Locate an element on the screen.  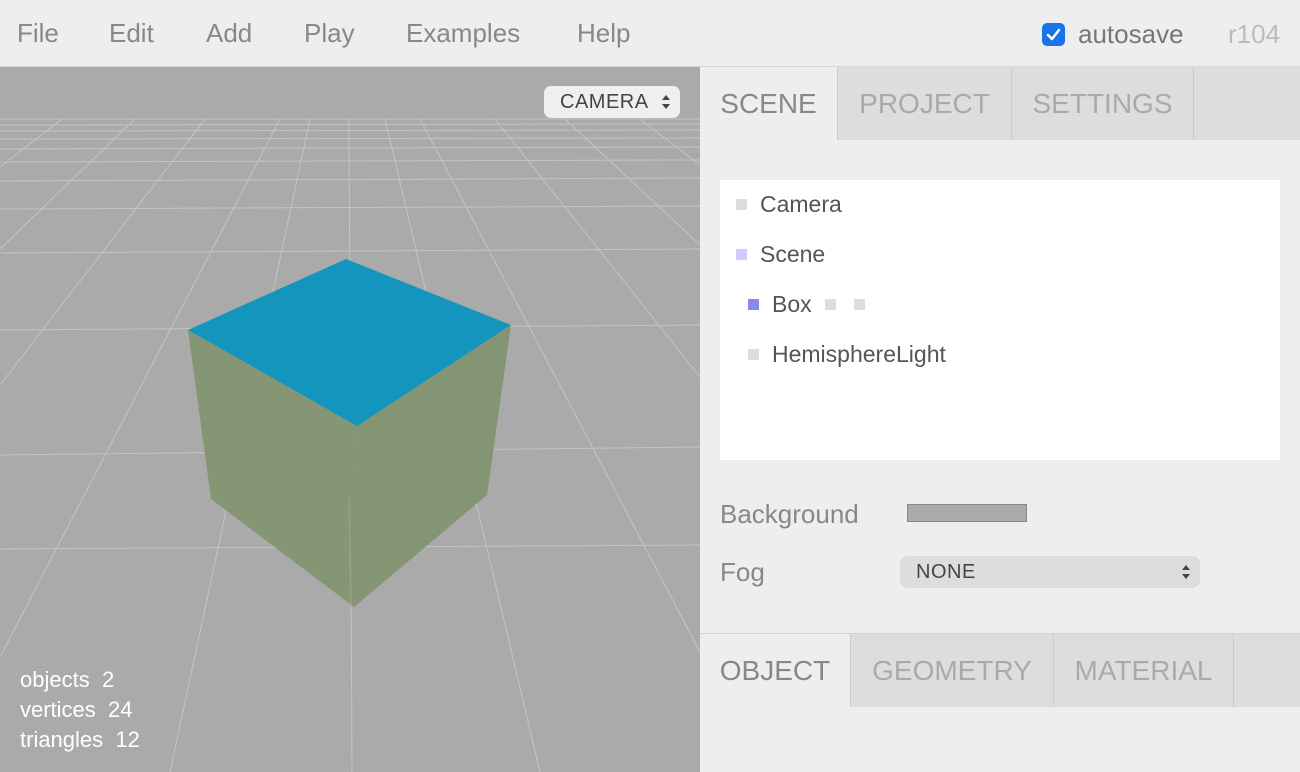
stats-triangles: triangles 12 is located at coordinates (80, 740).